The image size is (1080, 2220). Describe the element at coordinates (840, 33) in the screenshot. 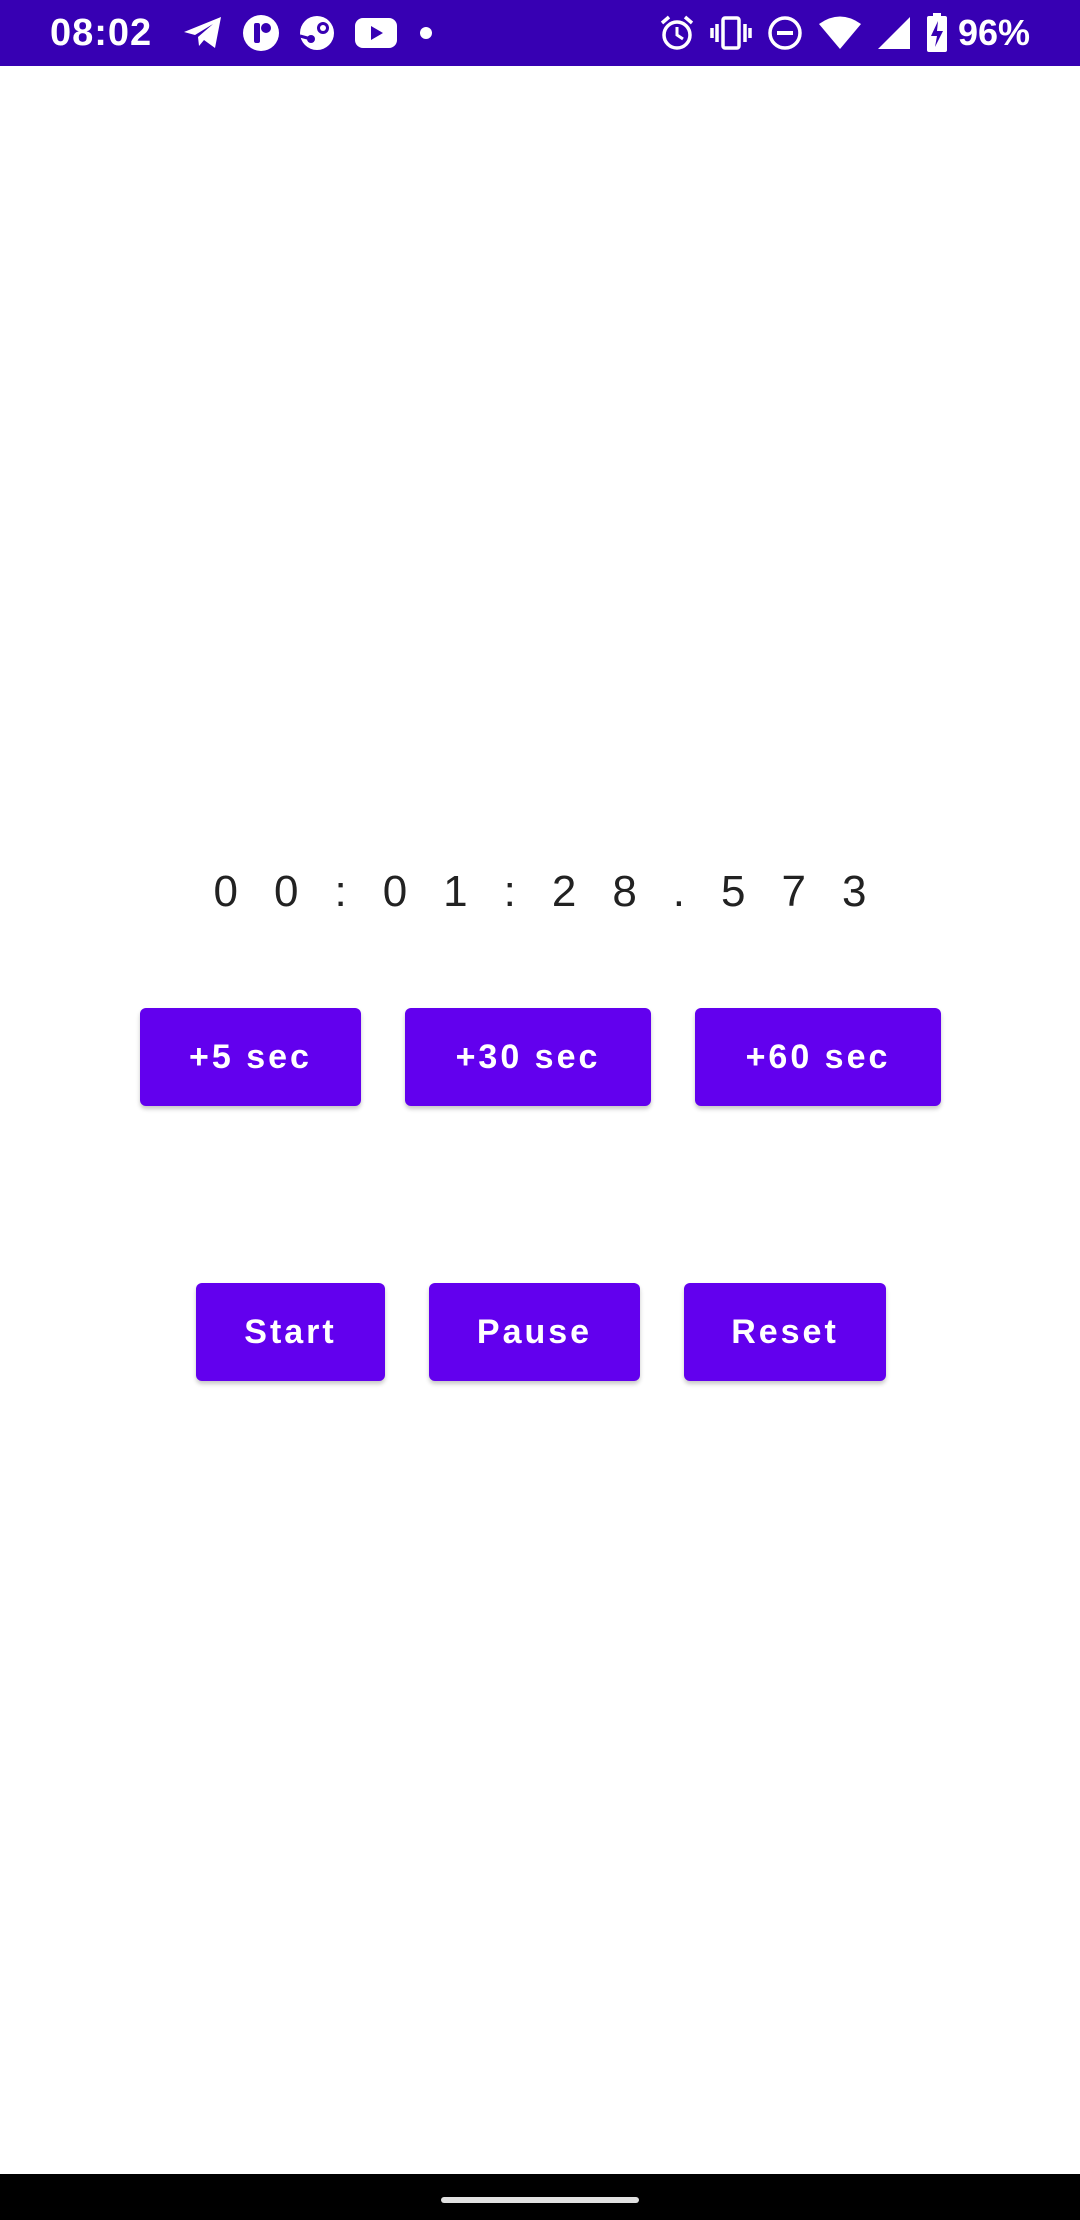

I see `wifi-icon` at that location.